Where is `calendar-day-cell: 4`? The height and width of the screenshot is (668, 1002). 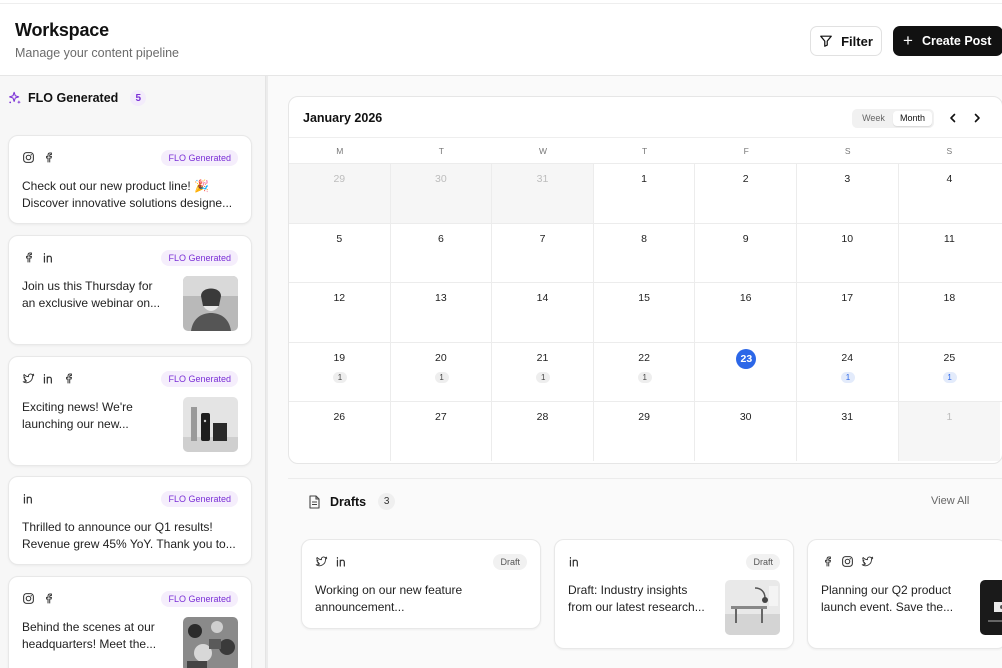 calendar-day-cell: 4 is located at coordinates (950, 193).